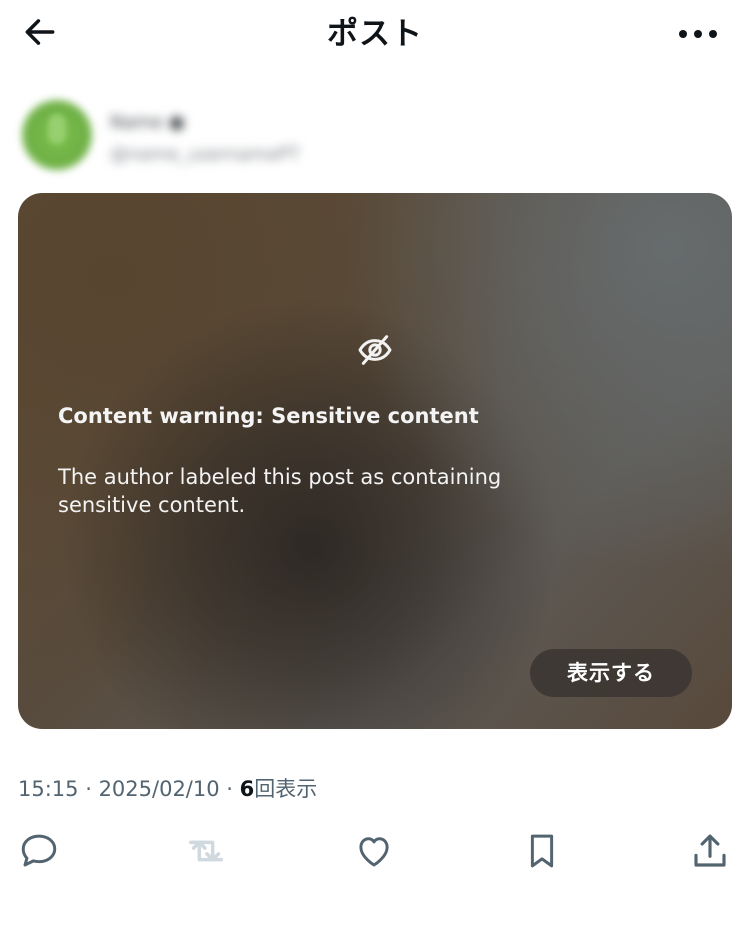  I want to click on content-warning-title: Content warning: Sensitive content, so click(268, 416).